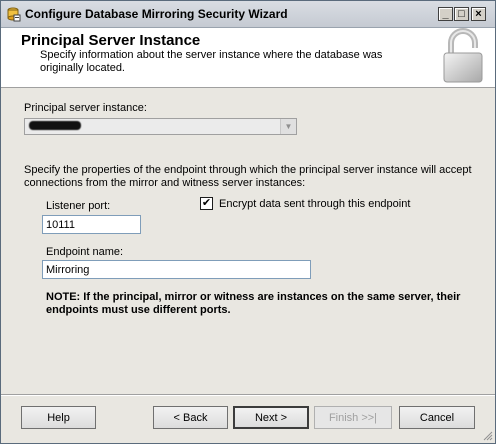 This screenshot has height=444, width=496. I want to click on redacted-server-name, so click(55, 125).